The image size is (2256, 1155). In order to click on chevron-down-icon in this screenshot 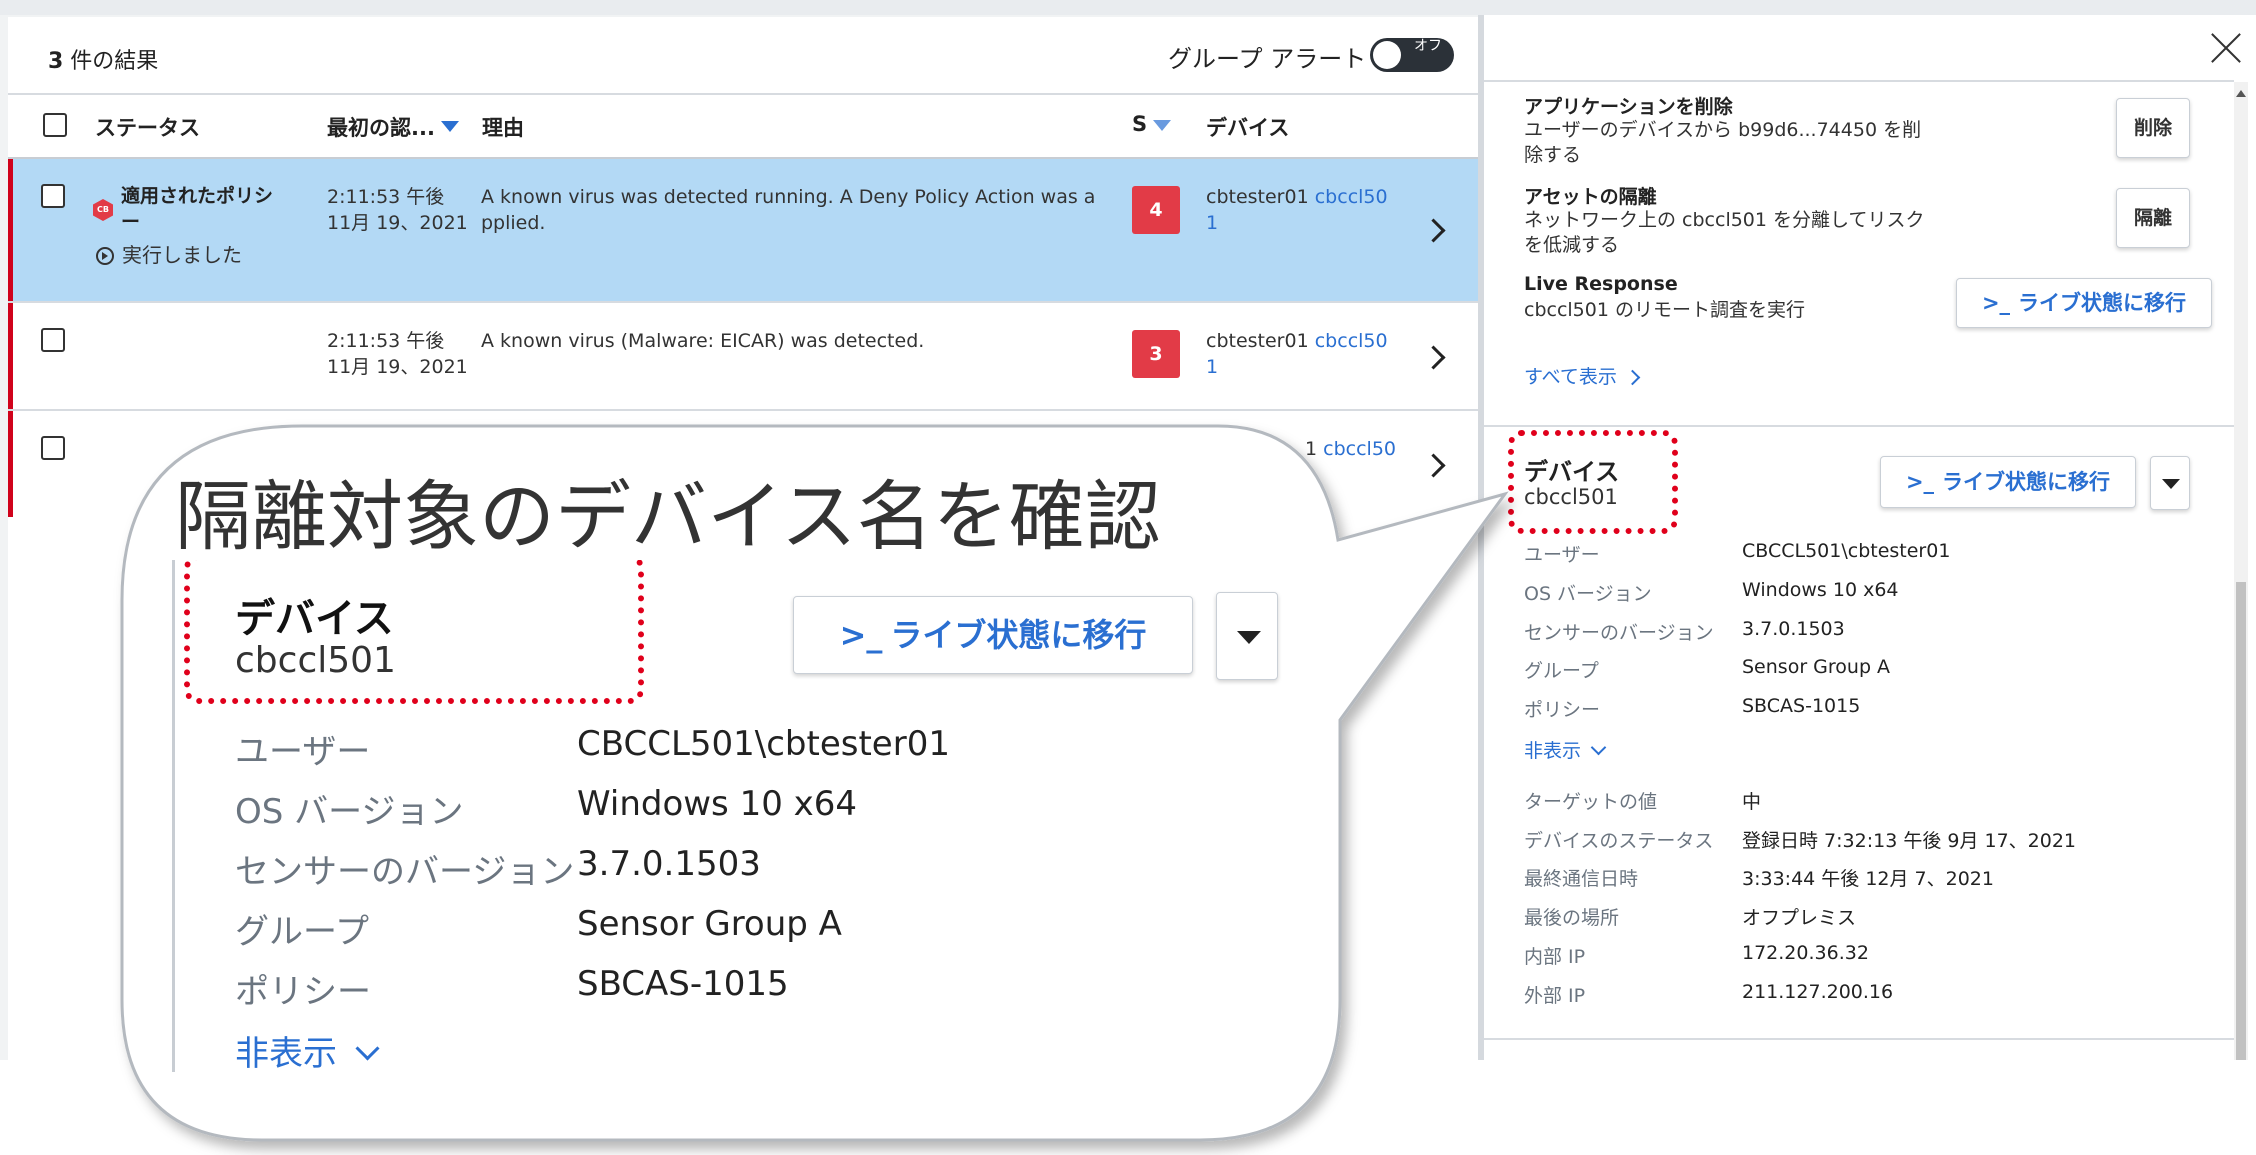, I will do `click(367, 1048)`.